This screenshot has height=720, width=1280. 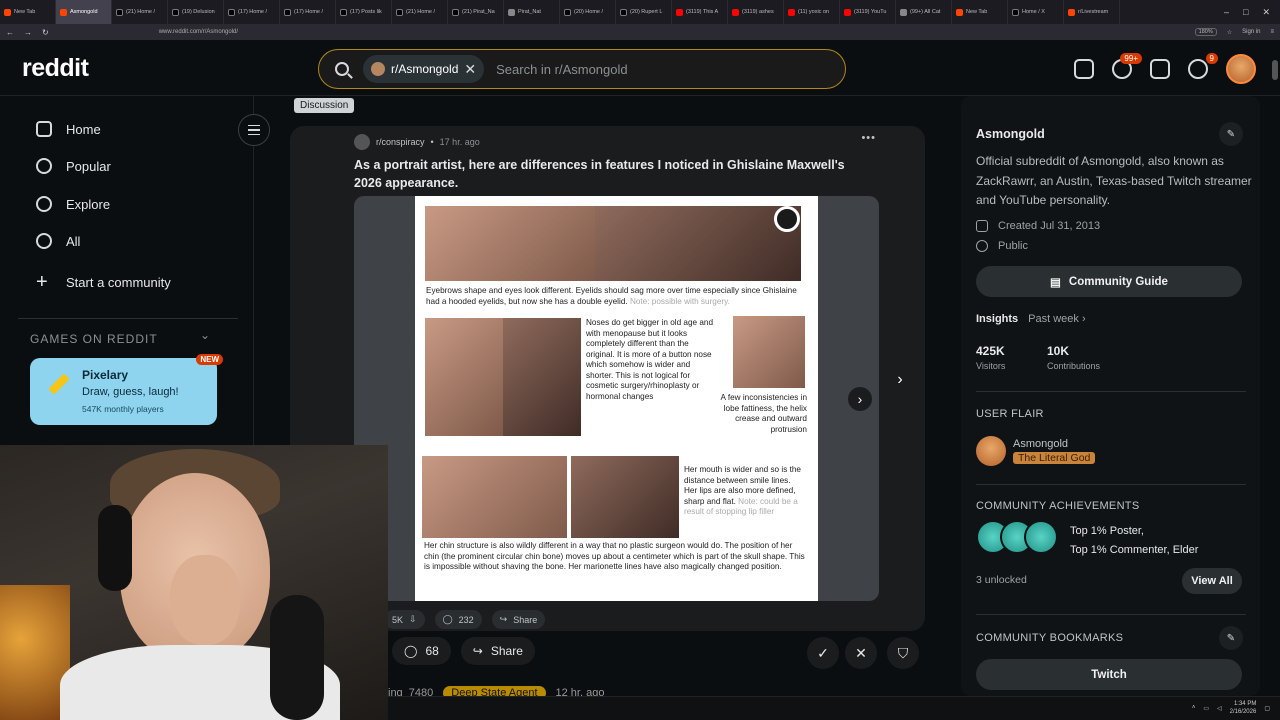 I want to click on browser-tab: (17) Posts lik, so click(x=364, y=12).